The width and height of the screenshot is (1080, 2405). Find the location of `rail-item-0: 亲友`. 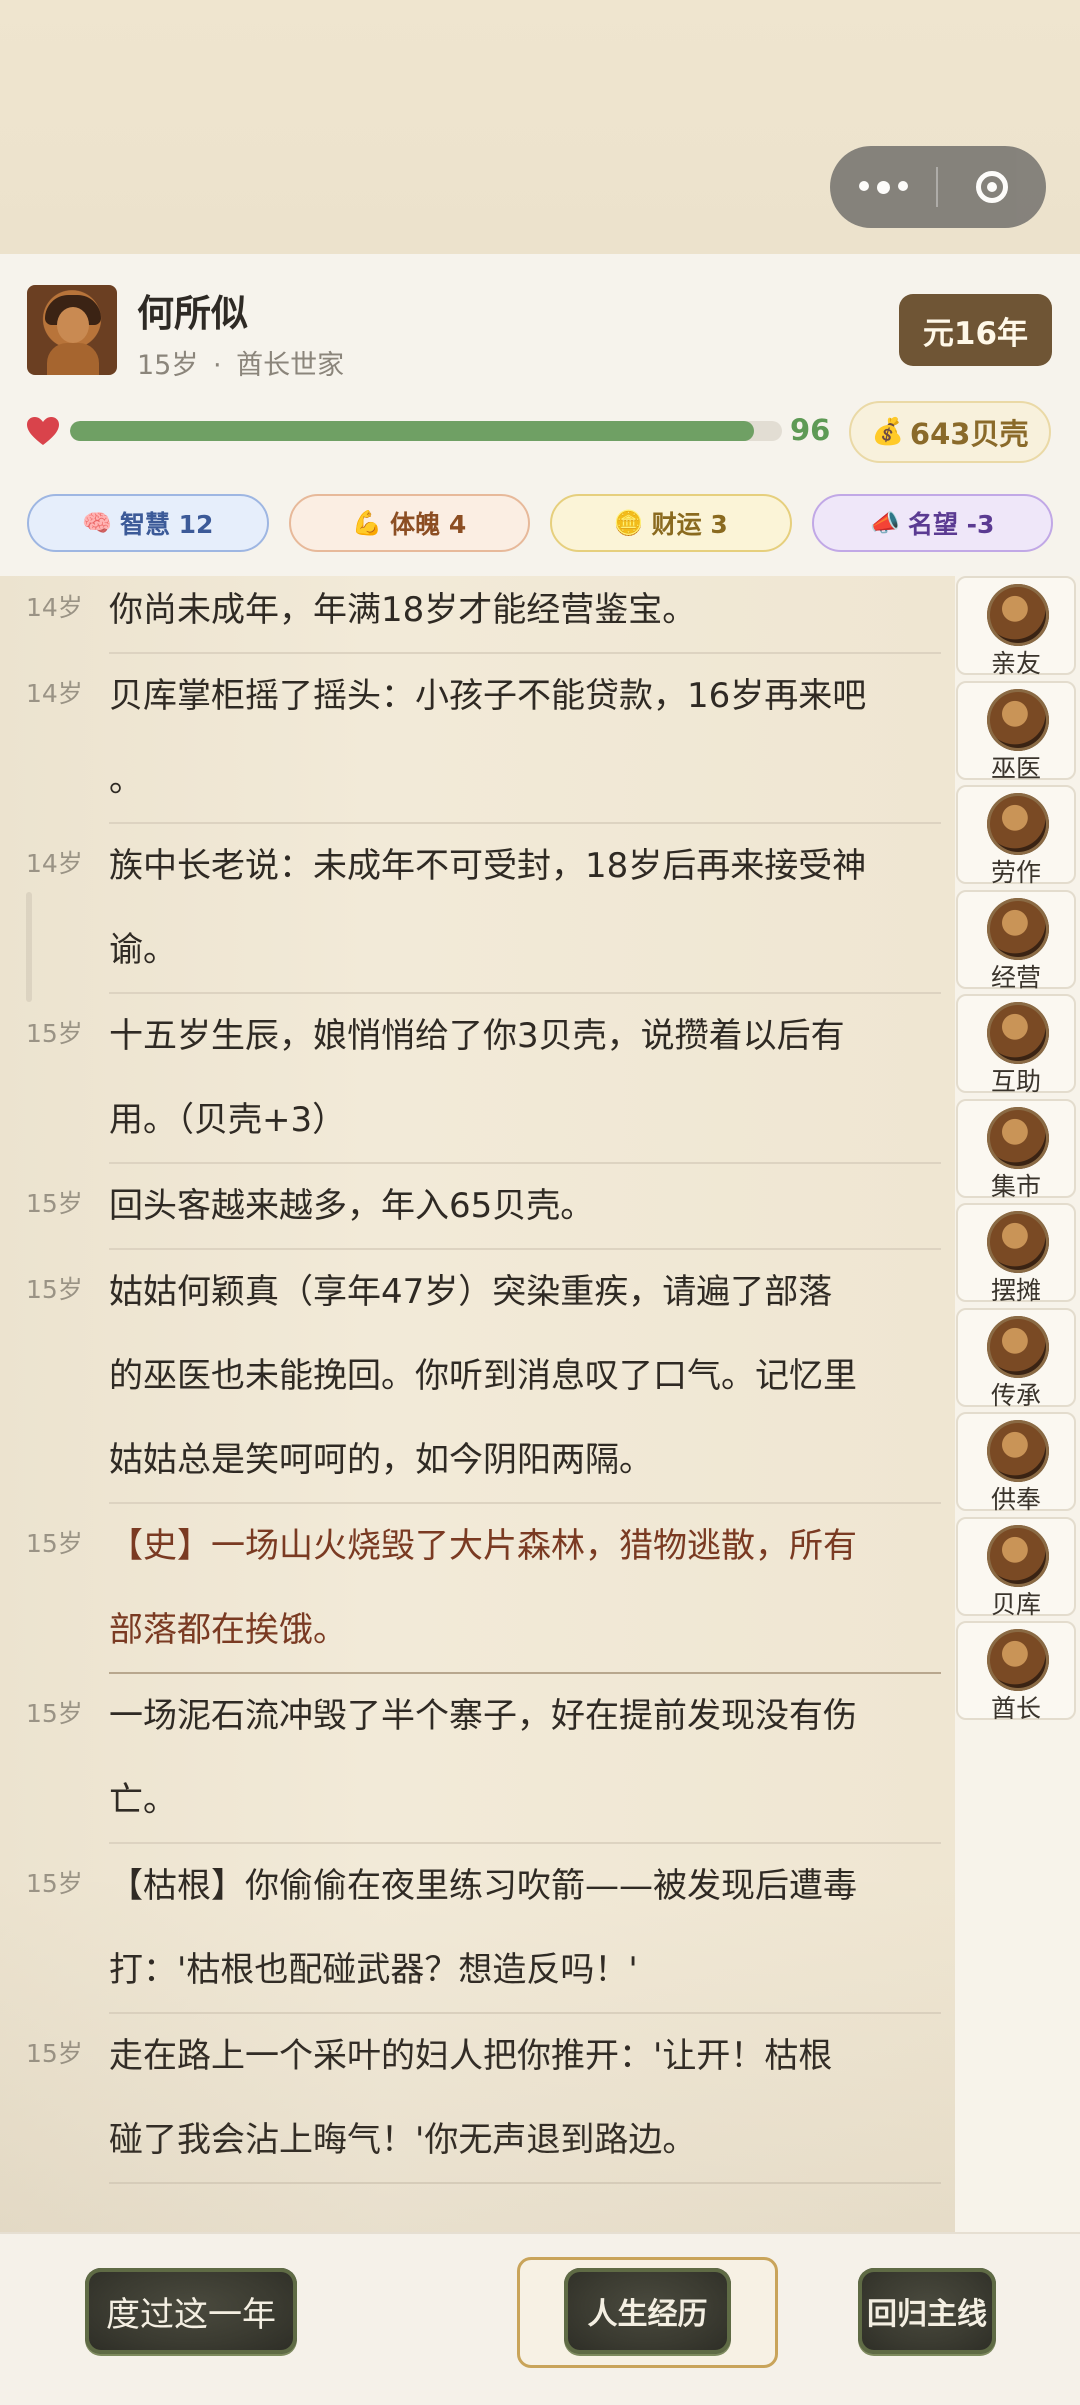

rail-item-0: 亲友 is located at coordinates (1016, 627).